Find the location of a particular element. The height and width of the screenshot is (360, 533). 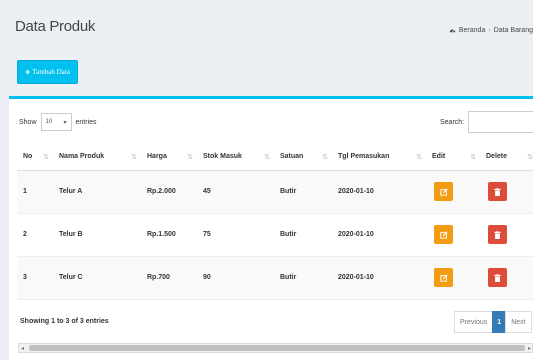

dashboard-icon is located at coordinates (452, 30).